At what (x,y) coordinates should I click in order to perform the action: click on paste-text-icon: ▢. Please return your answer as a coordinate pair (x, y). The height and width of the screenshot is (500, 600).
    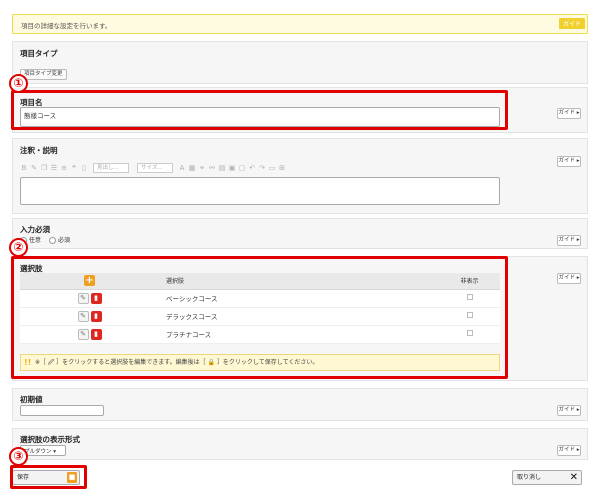
    Looking at the image, I should click on (242, 168).